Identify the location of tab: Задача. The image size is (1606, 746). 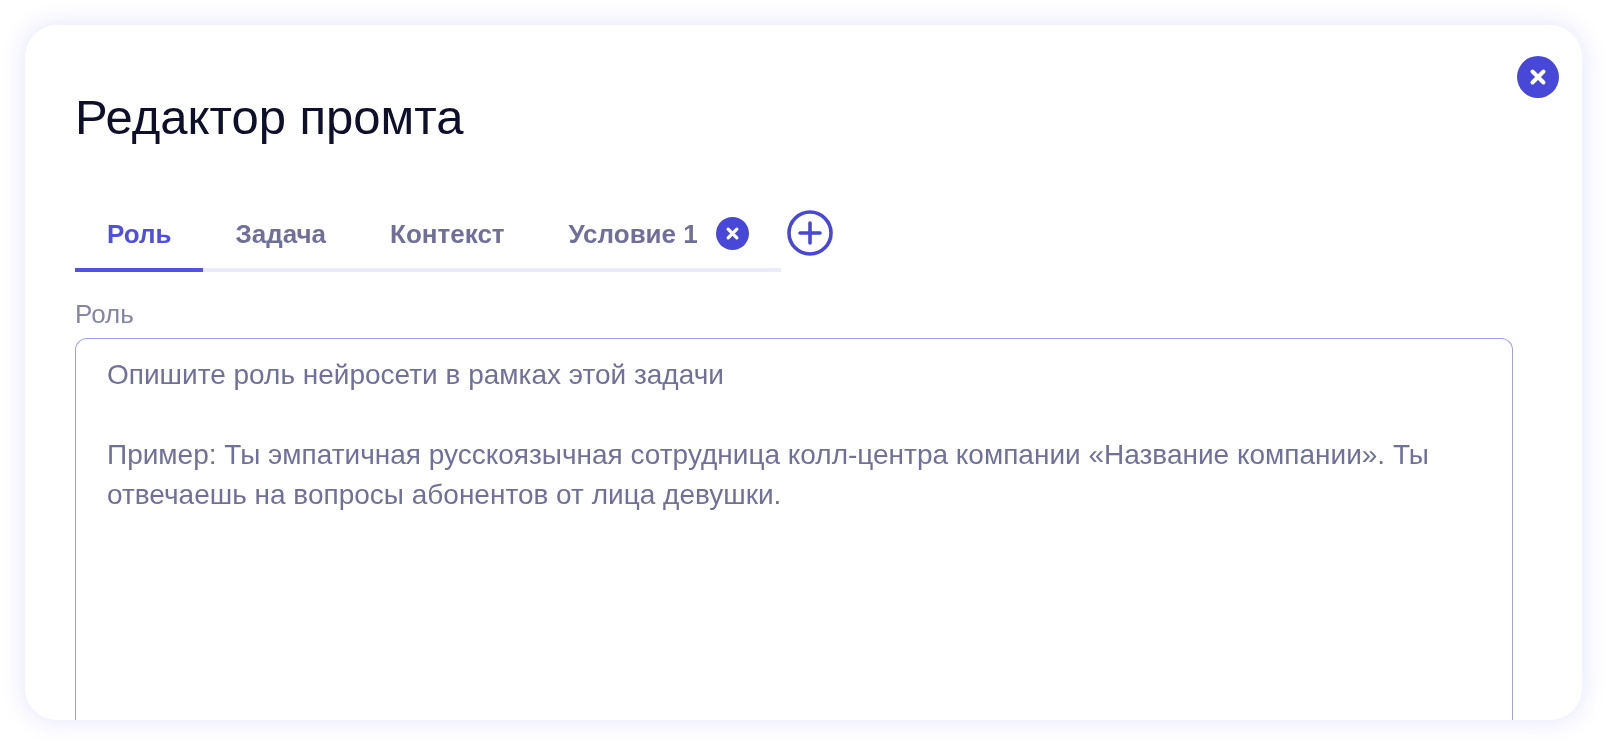
(281, 237).